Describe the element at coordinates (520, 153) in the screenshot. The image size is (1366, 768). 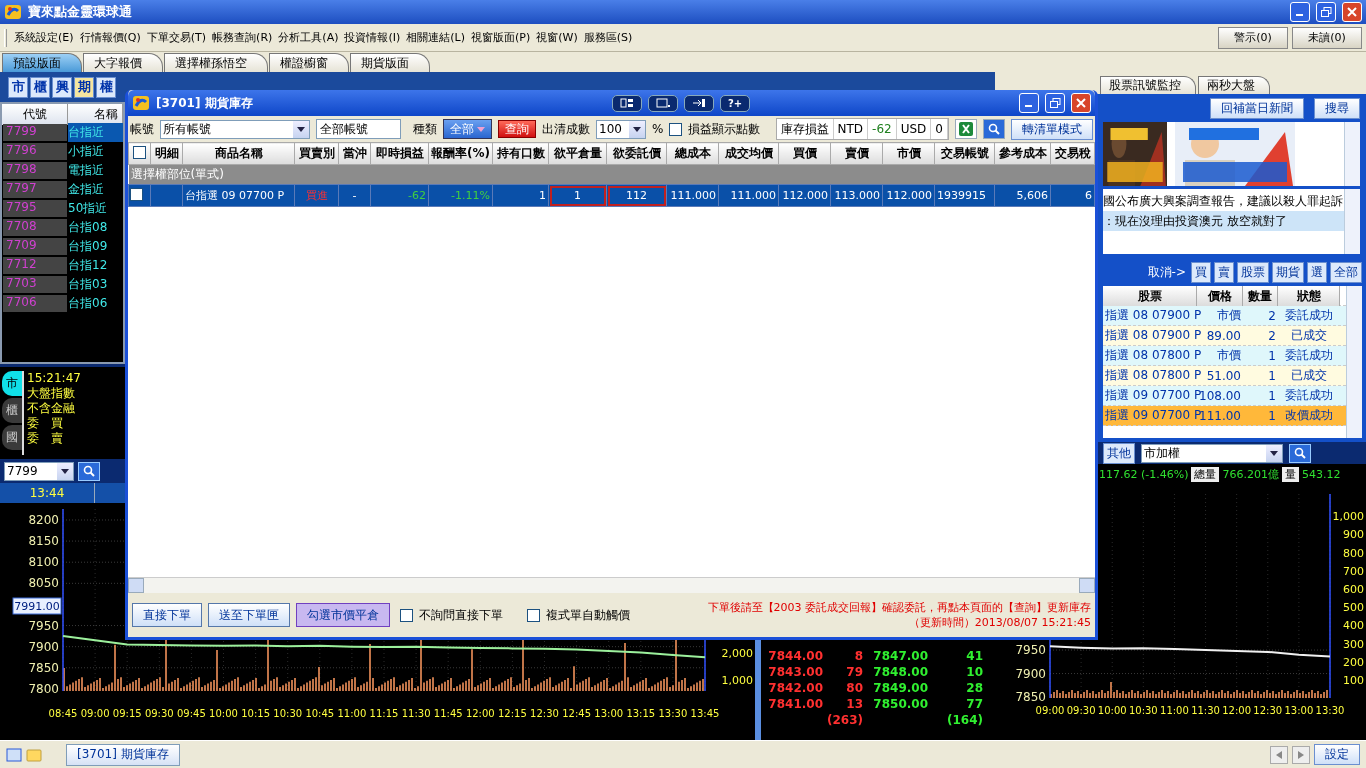
I see `column-header: 持有口數` at that location.